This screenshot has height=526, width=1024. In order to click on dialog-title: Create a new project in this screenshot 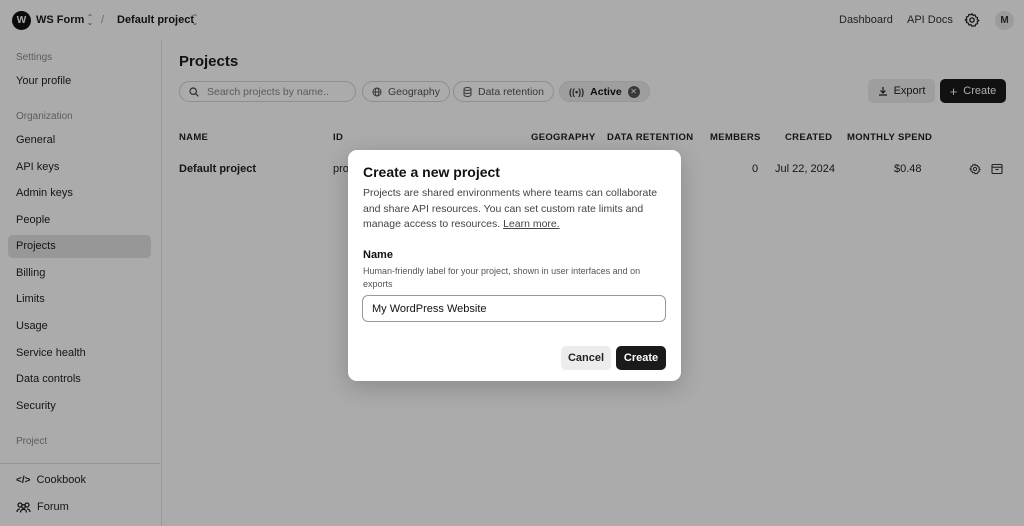, I will do `click(431, 172)`.